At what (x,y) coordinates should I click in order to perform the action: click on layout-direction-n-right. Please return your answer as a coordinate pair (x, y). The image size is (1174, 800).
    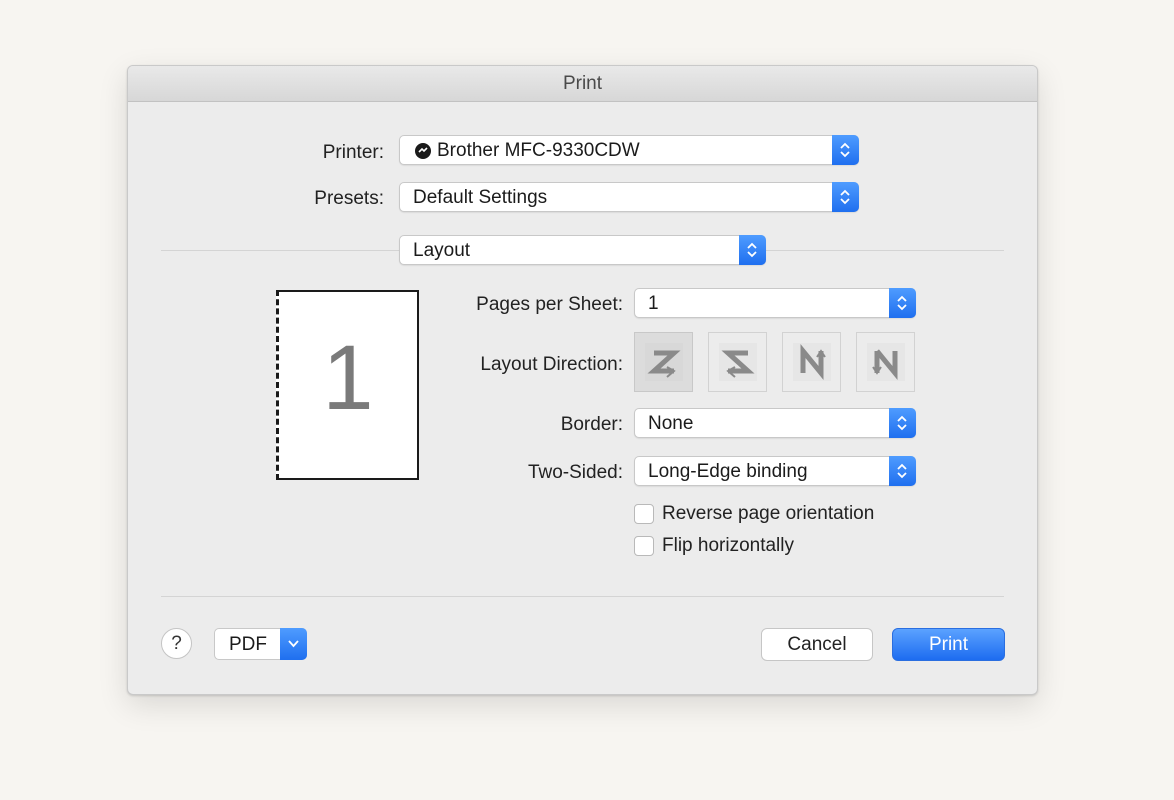
    Looking at the image, I should click on (885, 362).